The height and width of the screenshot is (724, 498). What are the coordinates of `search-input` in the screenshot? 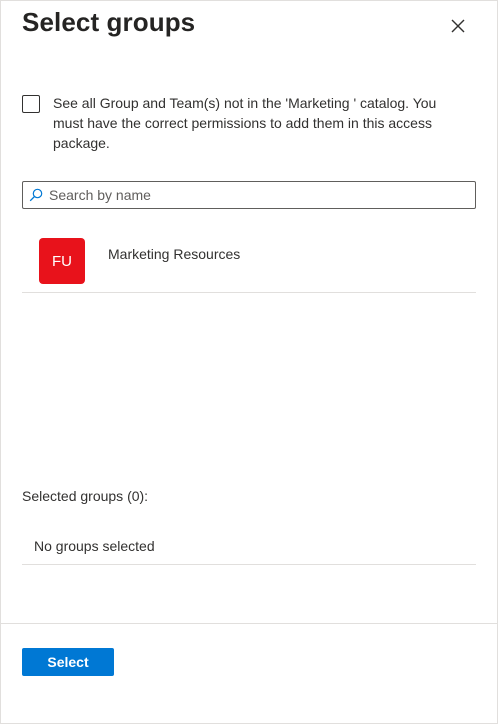 It's located at (259, 195).